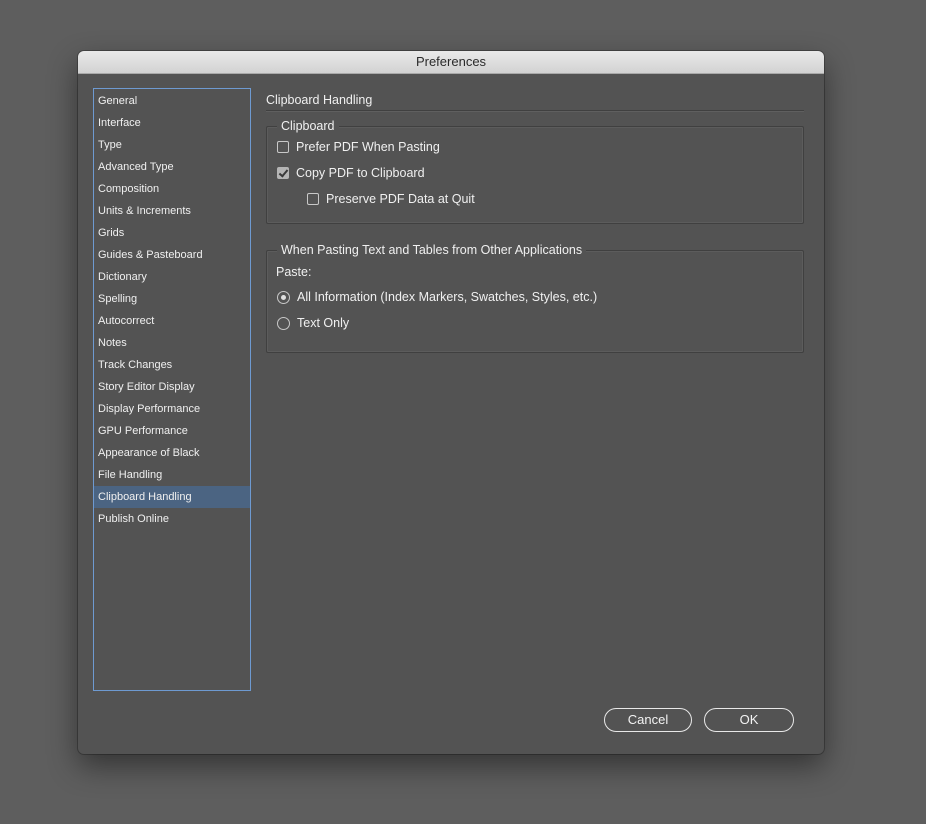  I want to click on sidebar-item-notes: Notes, so click(172, 343).